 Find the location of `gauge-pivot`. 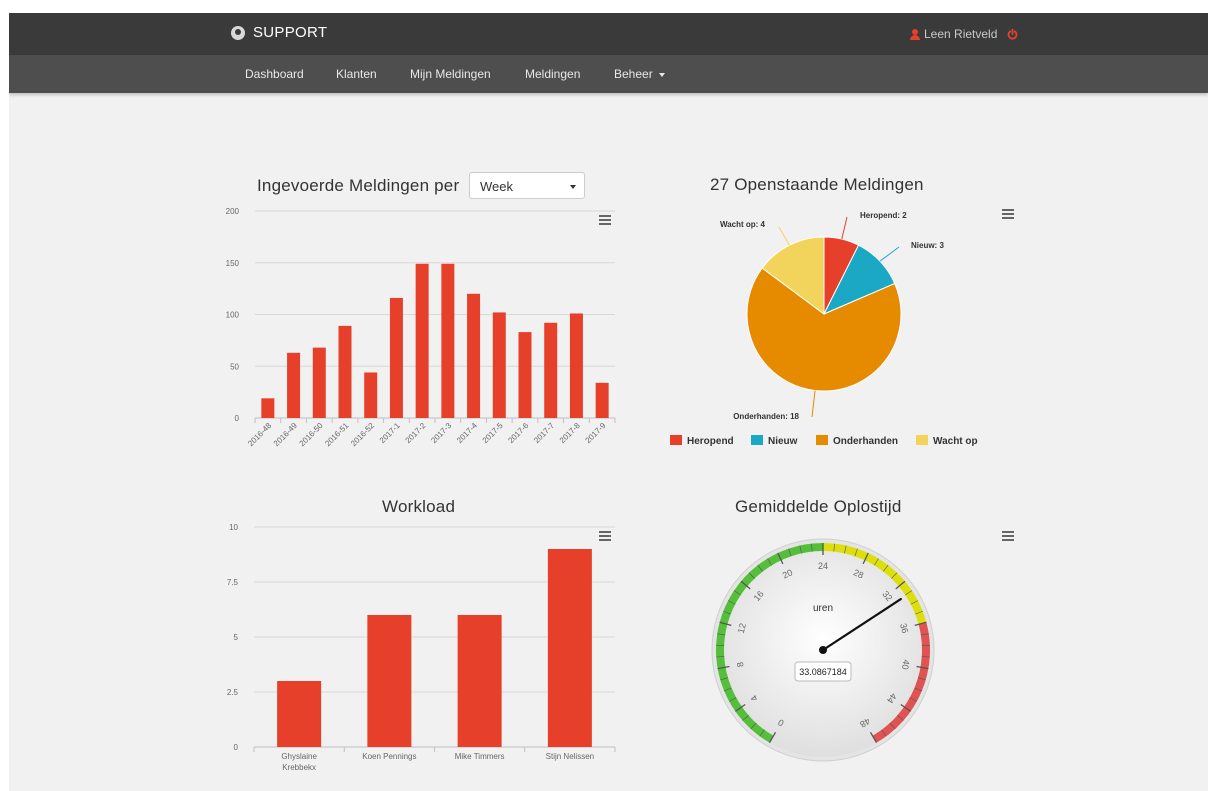

gauge-pivot is located at coordinates (823, 650).